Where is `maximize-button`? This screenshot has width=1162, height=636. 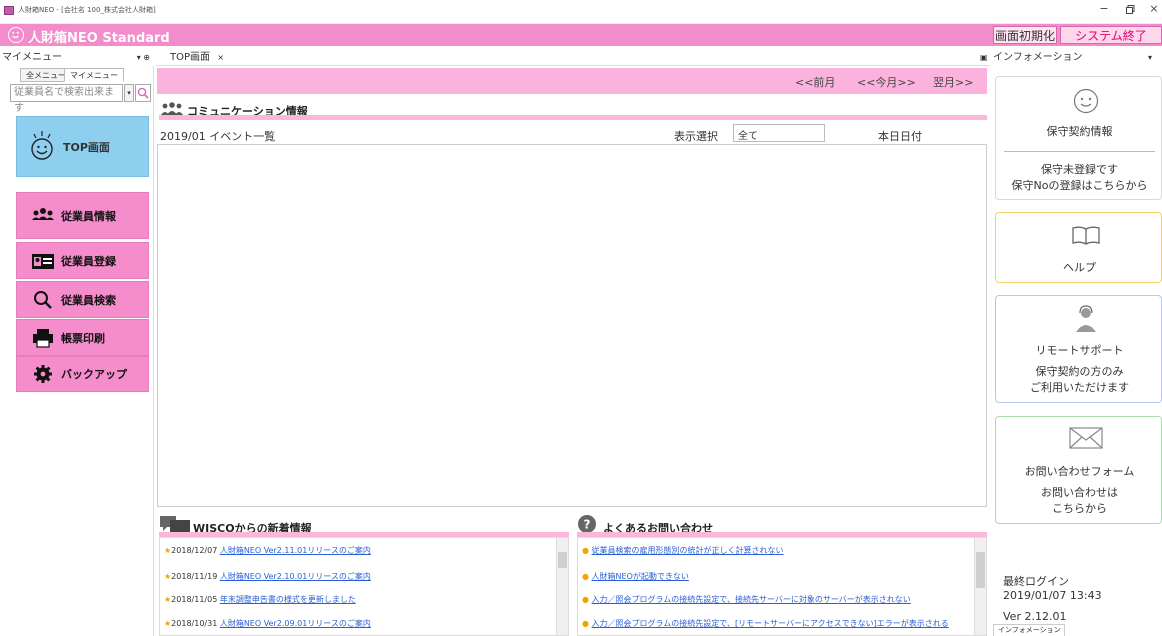
maximize-button is located at coordinates (1130, 9).